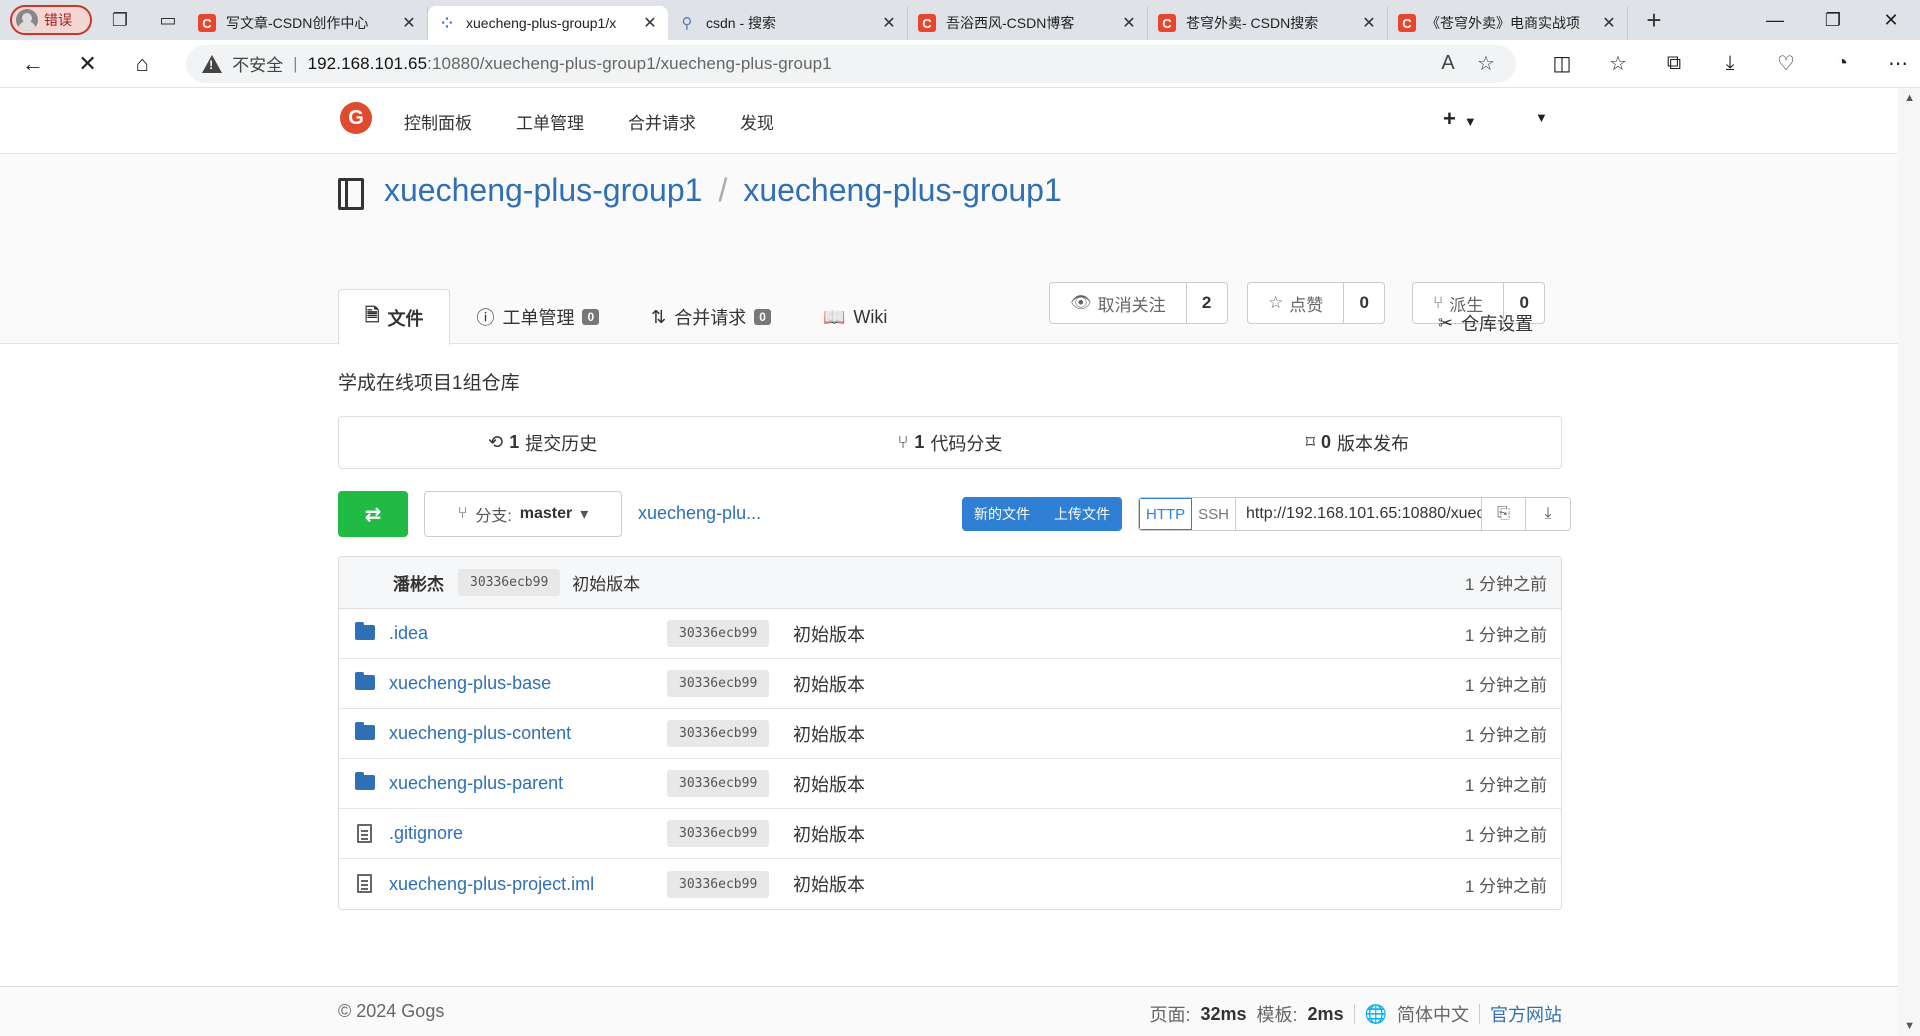  What do you see at coordinates (1786, 64) in the screenshot?
I see `performance-icon: ♡` at bounding box center [1786, 64].